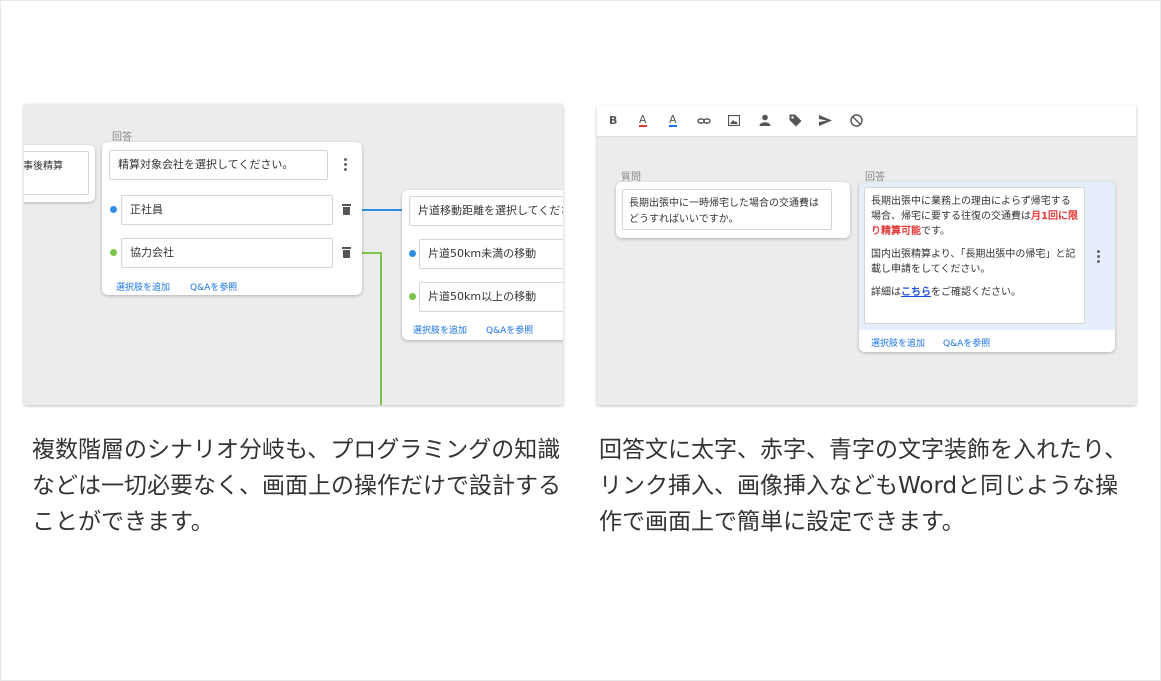  What do you see at coordinates (866, 121) in the screenshot?
I see `format-toolbar: B A A` at bounding box center [866, 121].